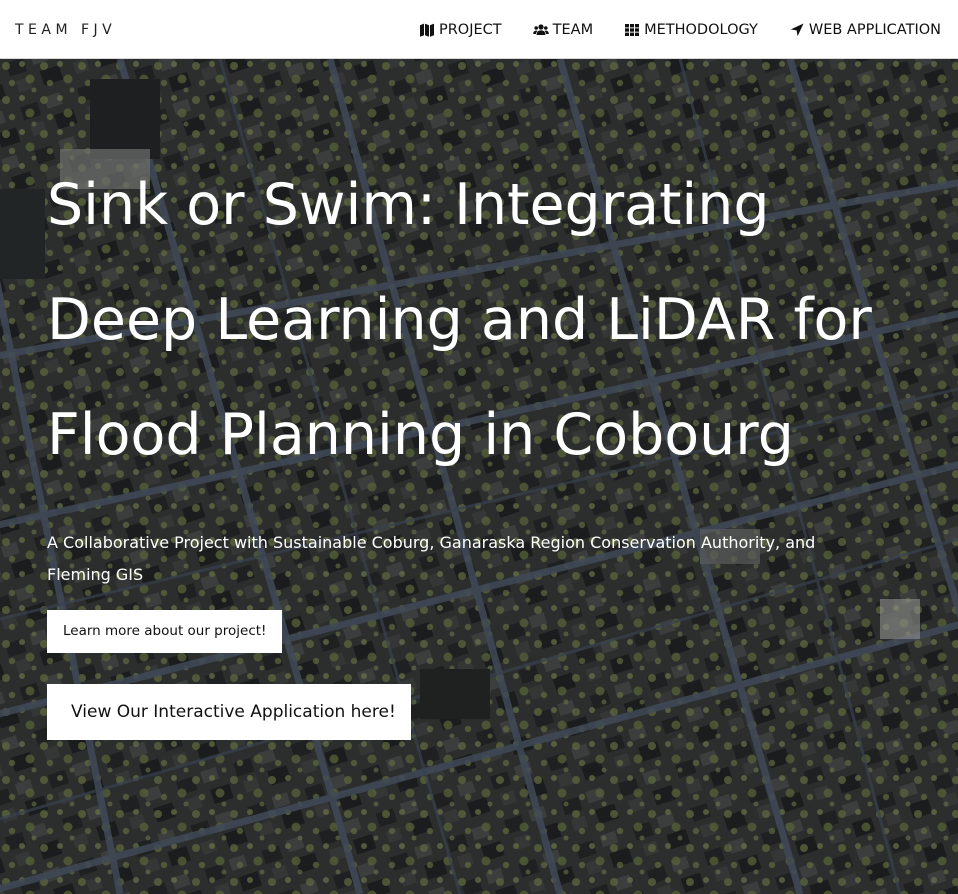 The height and width of the screenshot is (894, 958). What do you see at coordinates (165, 631) in the screenshot?
I see `learn-more-button: Learn more about our project!` at bounding box center [165, 631].